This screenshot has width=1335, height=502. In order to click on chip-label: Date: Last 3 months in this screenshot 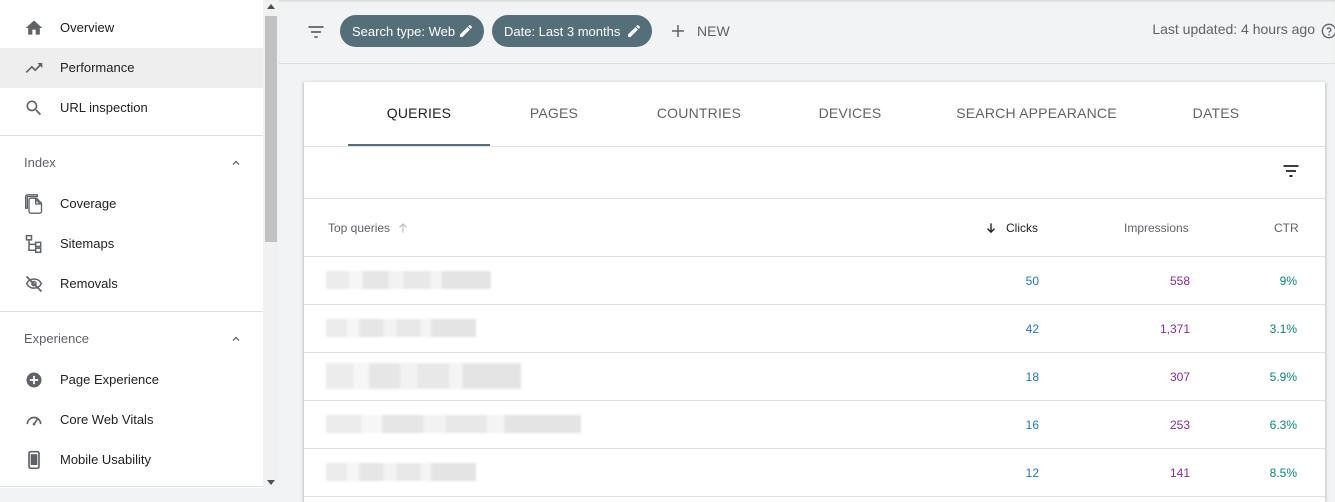, I will do `click(562, 31)`.